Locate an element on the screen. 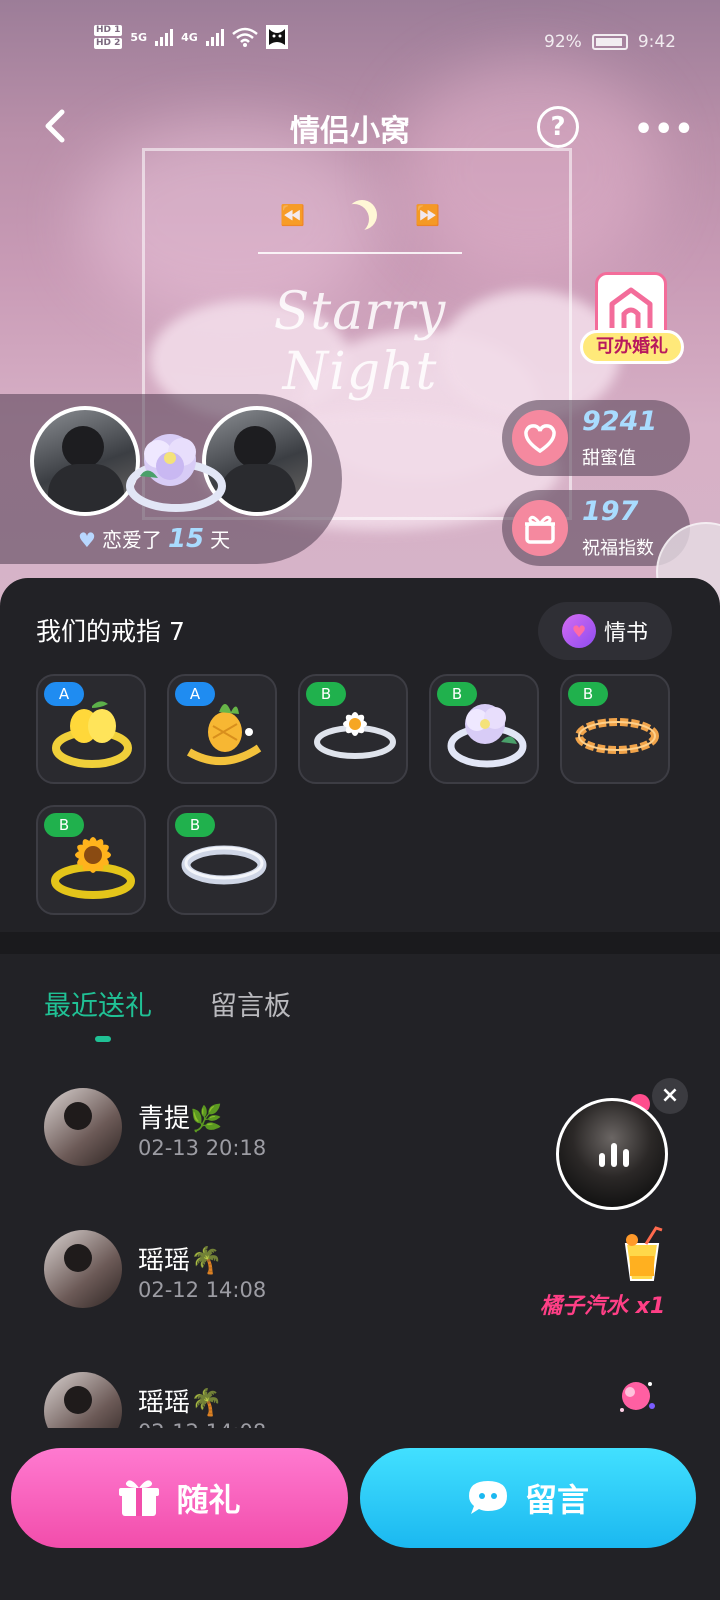 The image size is (720, 1600). help-button: ? is located at coordinates (558, 127).